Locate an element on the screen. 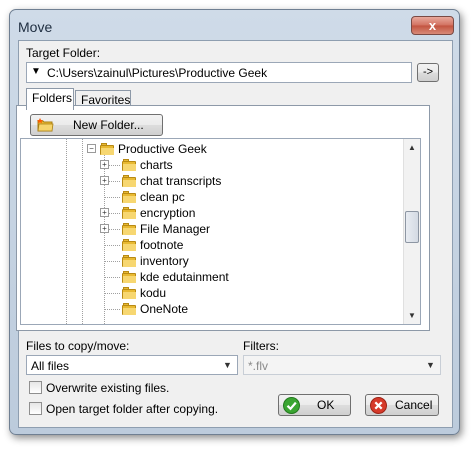 Image resolution: width=475 pixels, height=452 pixels. tree-item-label: kde edutainment is located at coordinates (184, 277).